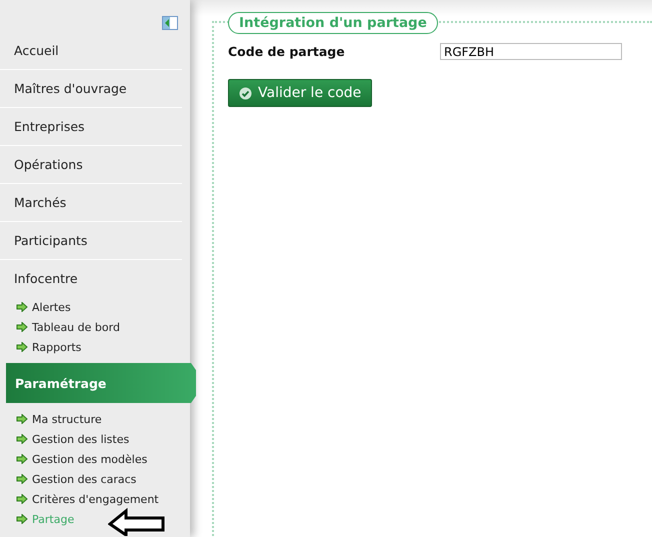  I want to click on nav-link: Alertes, so click(51, 307).